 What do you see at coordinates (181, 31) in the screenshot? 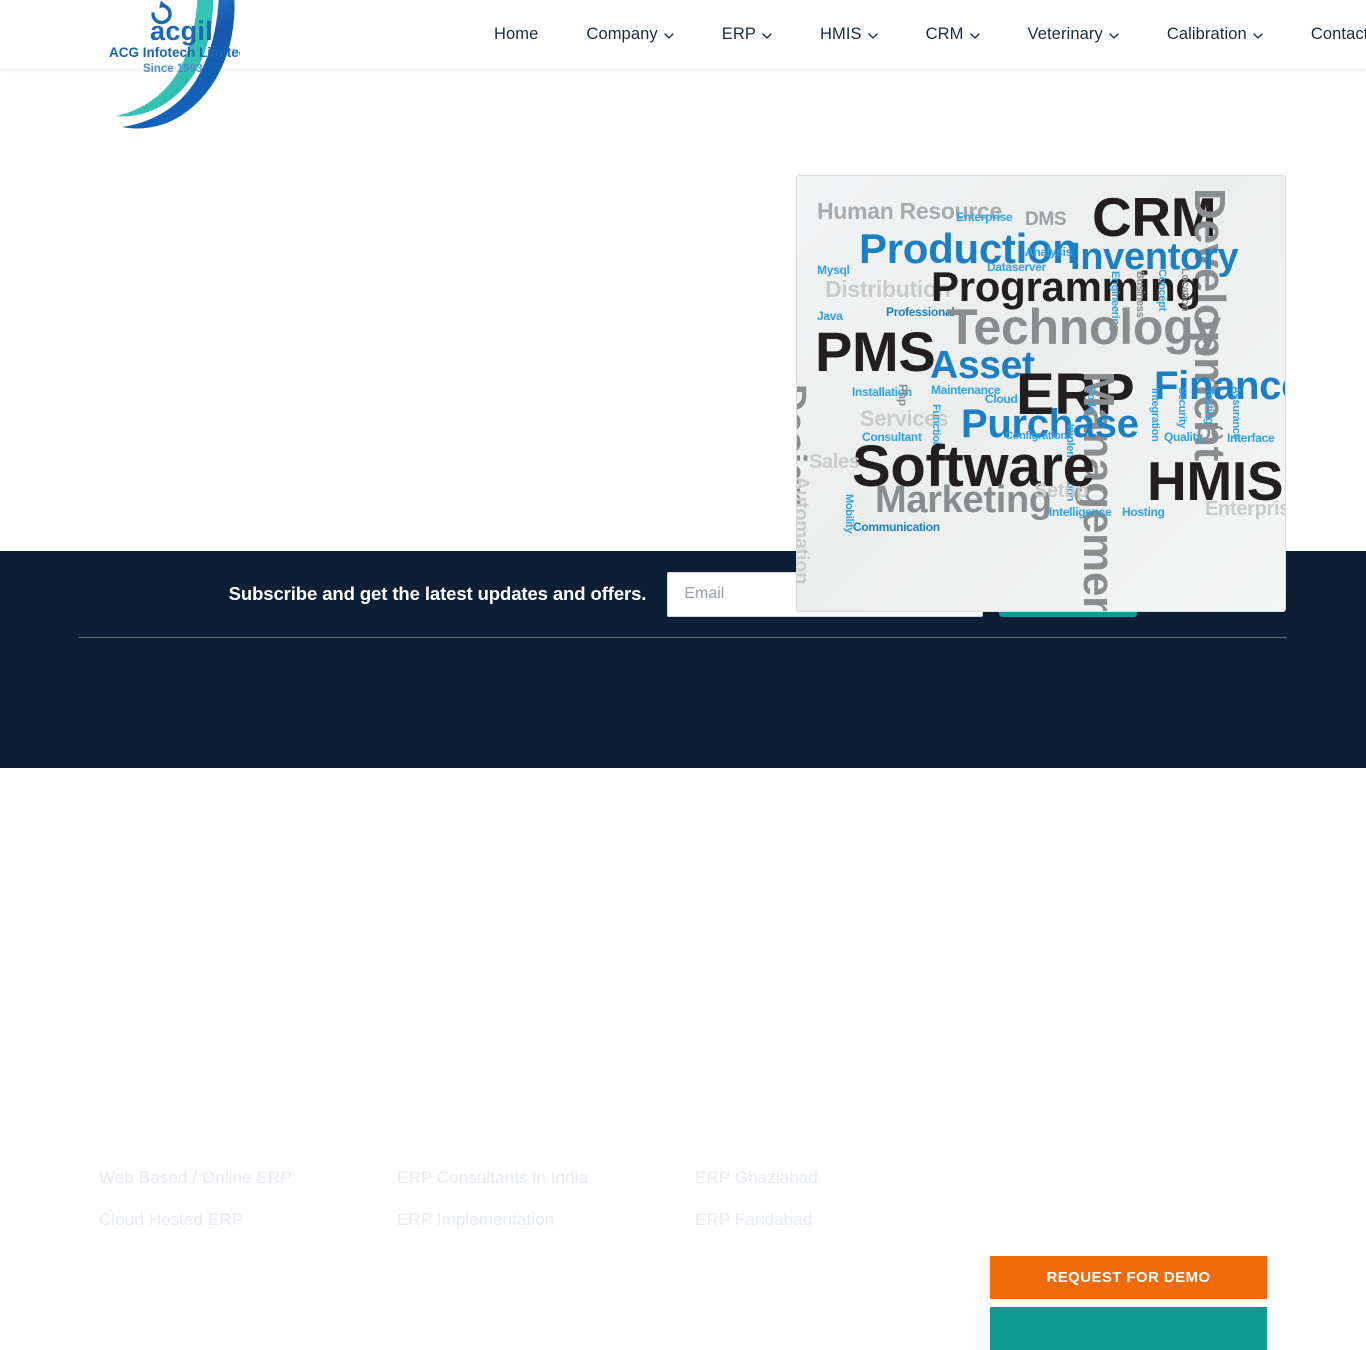
I see `svg-text: acgil` at bounding box center [181, 31].